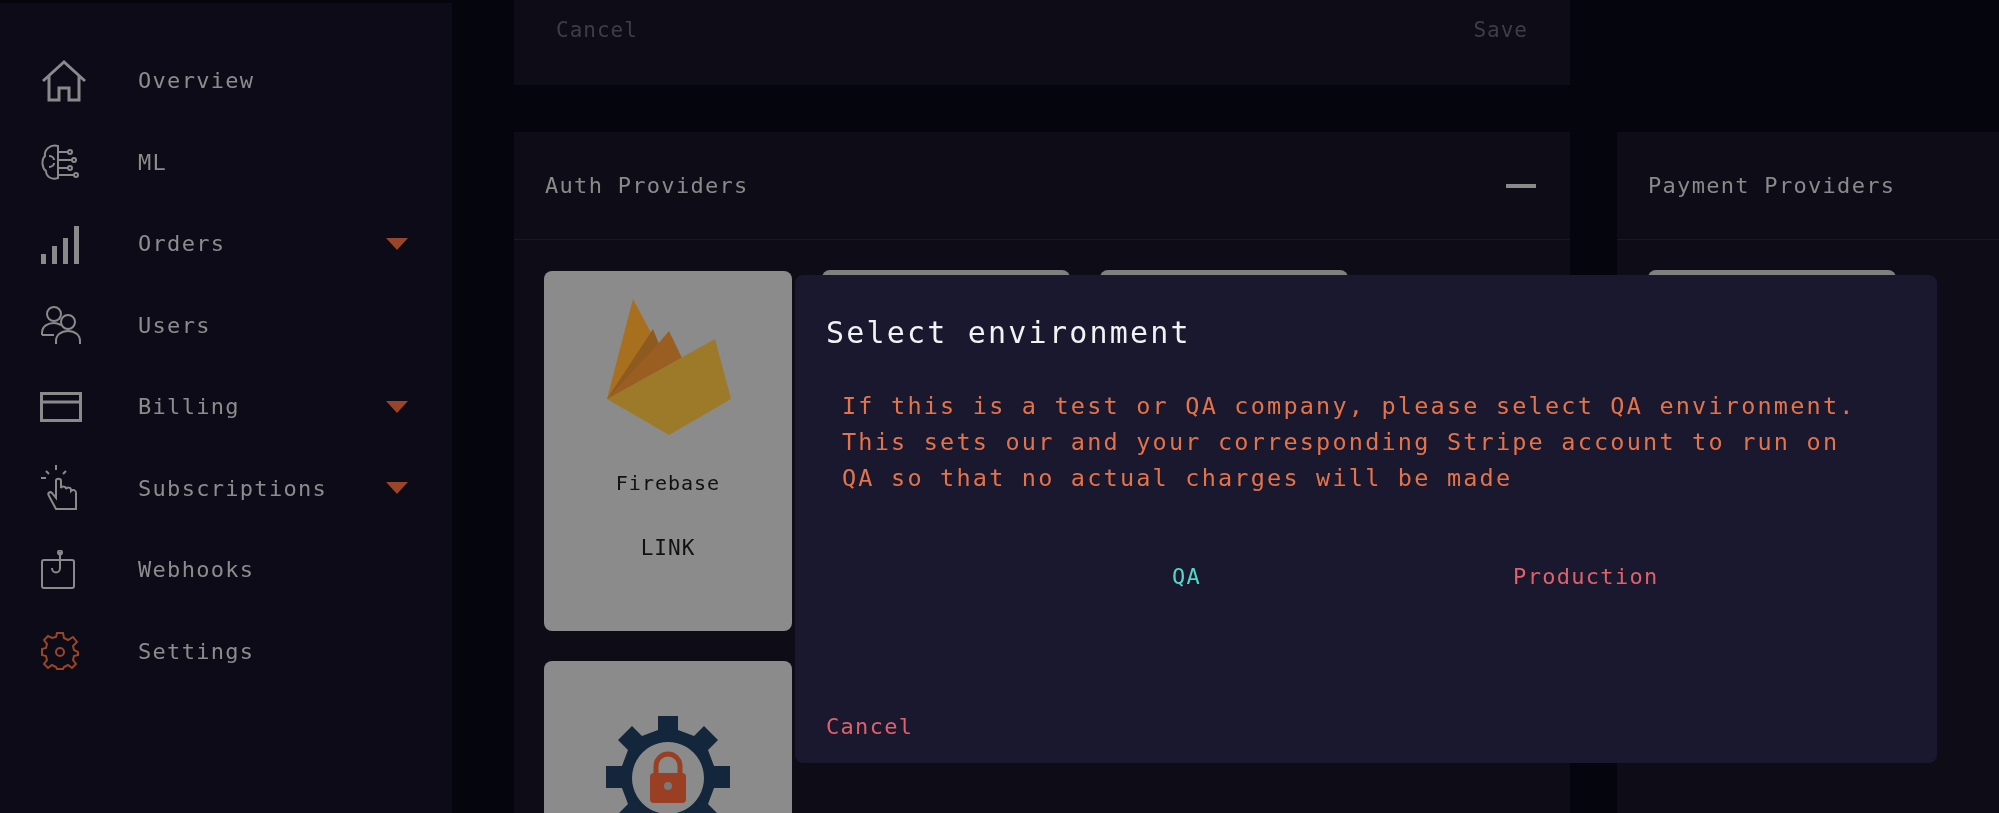 The width and height of the screenshot is (1999, 813). What do you see at coordinates (61, 406) in the screenshot?
I see `credit-card-icon` at bounding box center [61, 406].